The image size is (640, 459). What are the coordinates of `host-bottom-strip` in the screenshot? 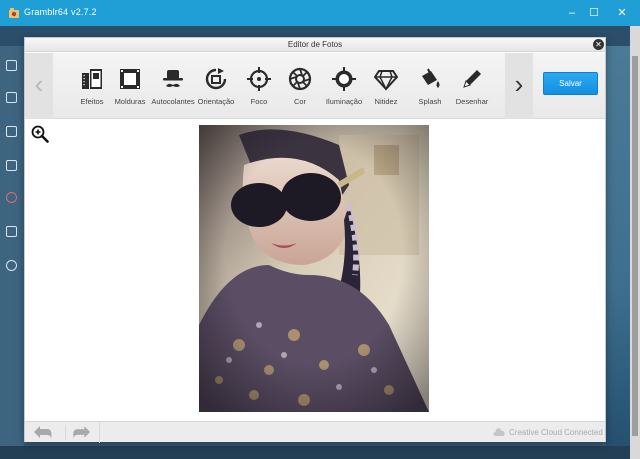 It's located at (315, 452).